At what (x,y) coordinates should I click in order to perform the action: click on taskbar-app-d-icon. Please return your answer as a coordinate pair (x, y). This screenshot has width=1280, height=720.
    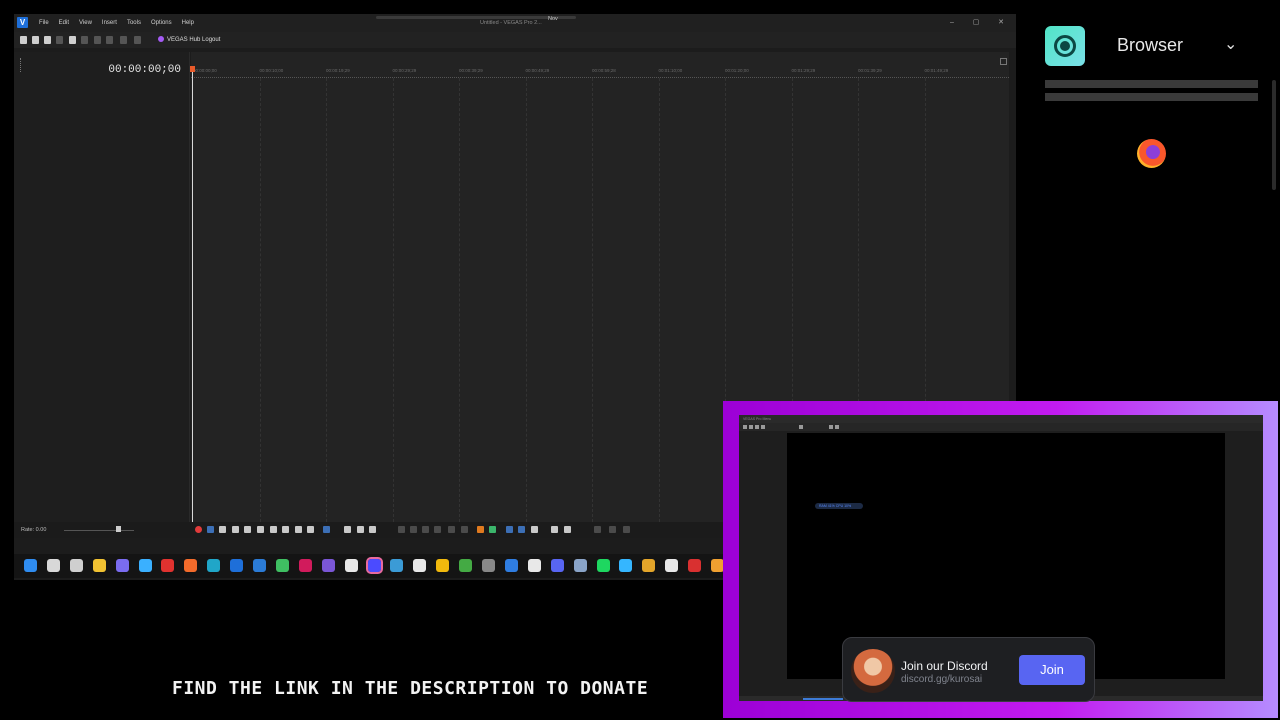
    Looking at the image, I should click on (695, 565).